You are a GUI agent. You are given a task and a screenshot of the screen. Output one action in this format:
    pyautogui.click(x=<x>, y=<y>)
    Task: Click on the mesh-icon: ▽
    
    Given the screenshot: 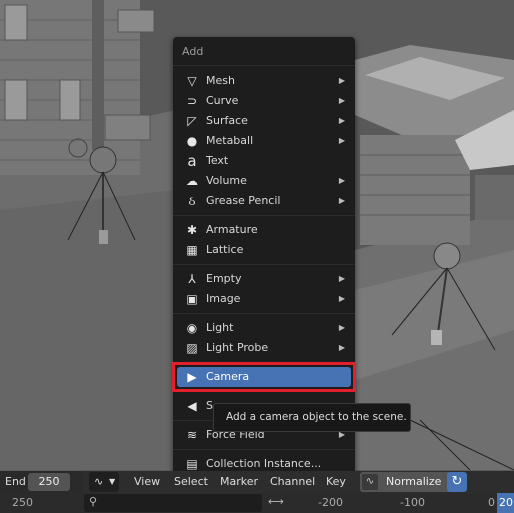 What is the action you would take?
    pyautogui.click(x=192, y=81)
    